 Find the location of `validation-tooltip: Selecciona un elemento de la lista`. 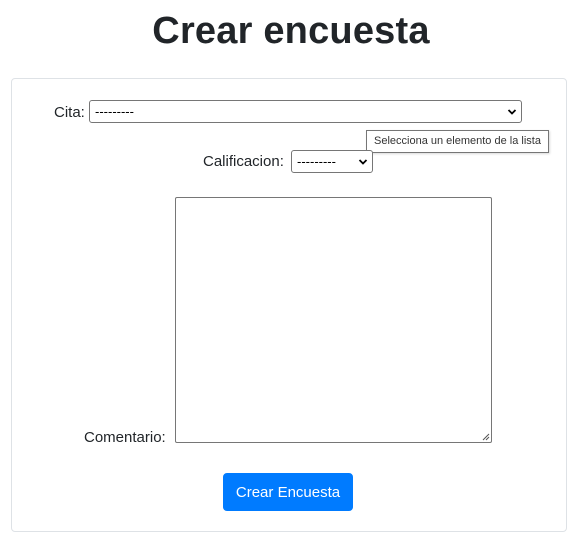

validation-tooltip: Selecciona un elemento de la lista is located at coordinates (457, 141).